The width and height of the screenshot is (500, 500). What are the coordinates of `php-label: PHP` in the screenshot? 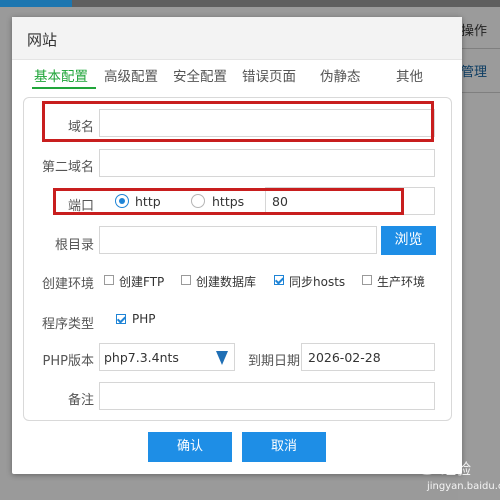 It's located at (144, 319).